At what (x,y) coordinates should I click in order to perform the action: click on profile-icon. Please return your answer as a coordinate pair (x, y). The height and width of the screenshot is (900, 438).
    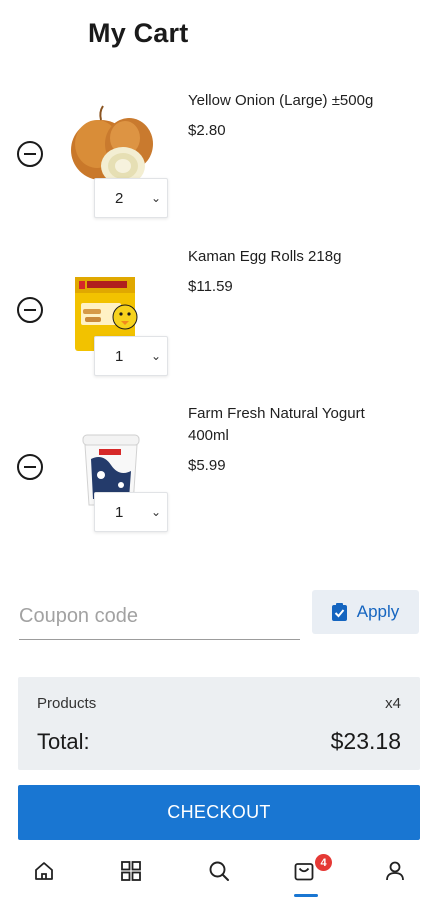
    Looking at the image, I should click on (395, 871).